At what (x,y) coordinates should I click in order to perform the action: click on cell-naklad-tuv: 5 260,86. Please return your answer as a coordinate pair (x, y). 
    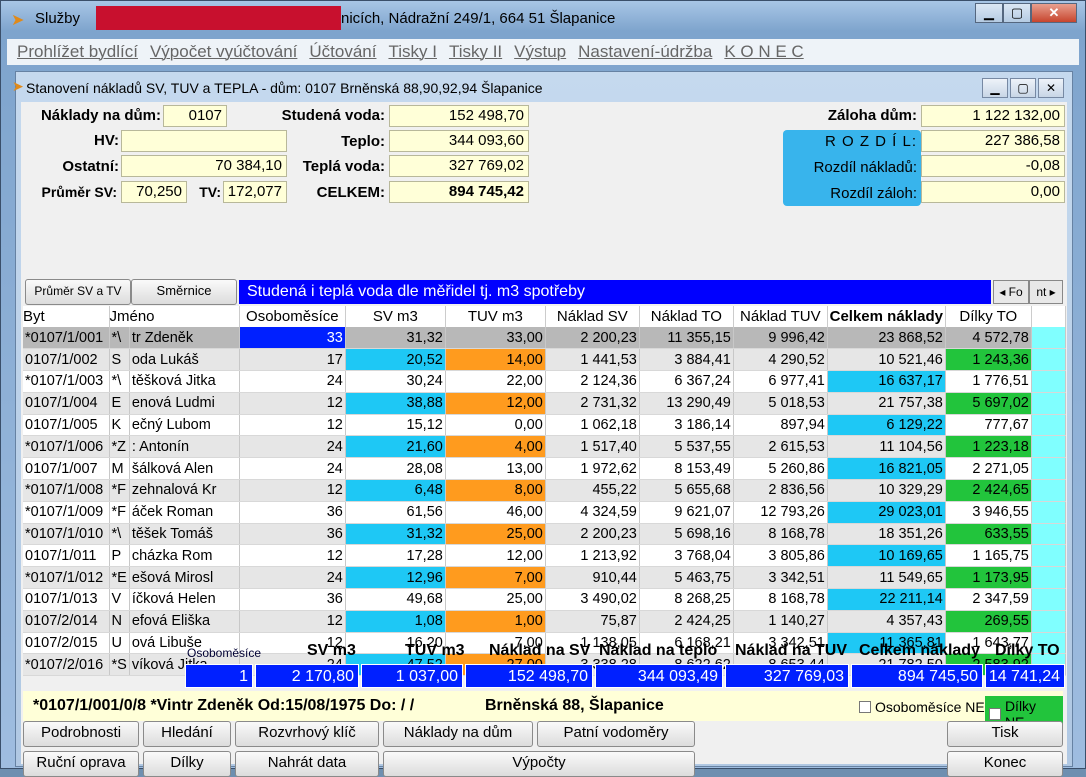
    Looking at the image, I should click on (780, 469).